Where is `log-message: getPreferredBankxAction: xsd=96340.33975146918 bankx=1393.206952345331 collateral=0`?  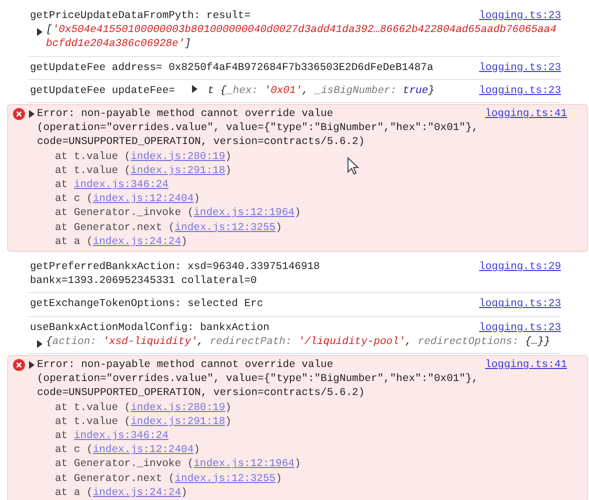 log-message: getPreferredBankxAction: xsd=96340.33975146918 bankx=1393.206952345331 collateral=0 is located at coordinates (175, 274).